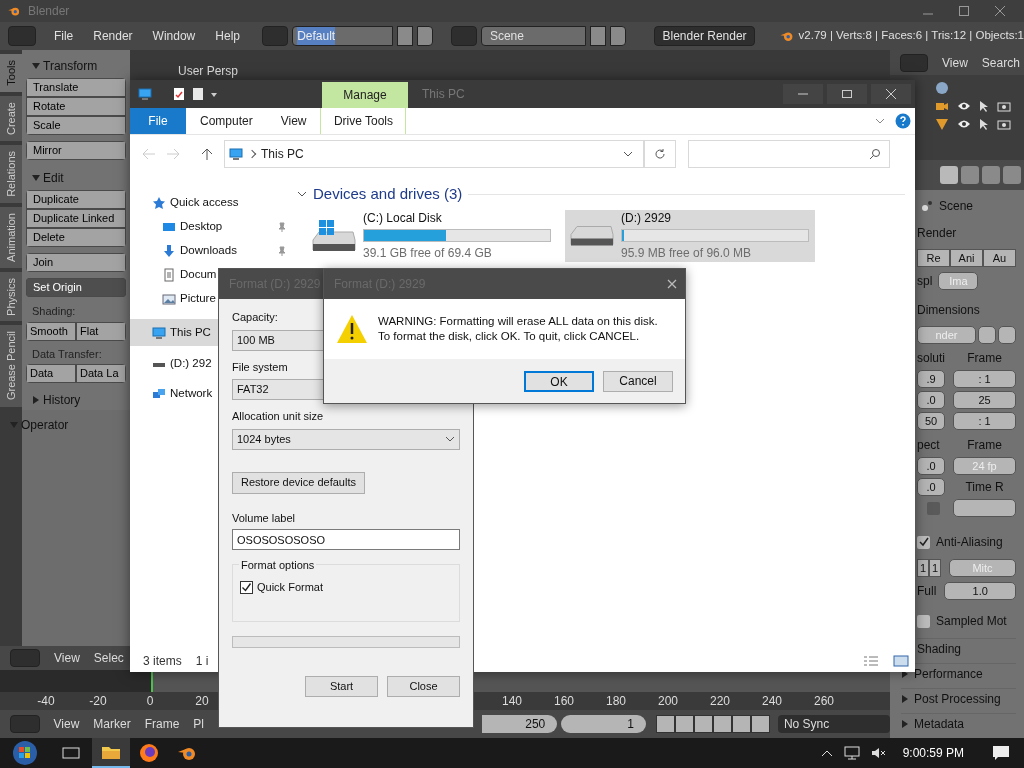 The height and width of the screenshot is (768, 1024). What do you see at coordinates (984, 106) in the screenshot?
I see `cursor-icon` at bounding box center [984, 106].